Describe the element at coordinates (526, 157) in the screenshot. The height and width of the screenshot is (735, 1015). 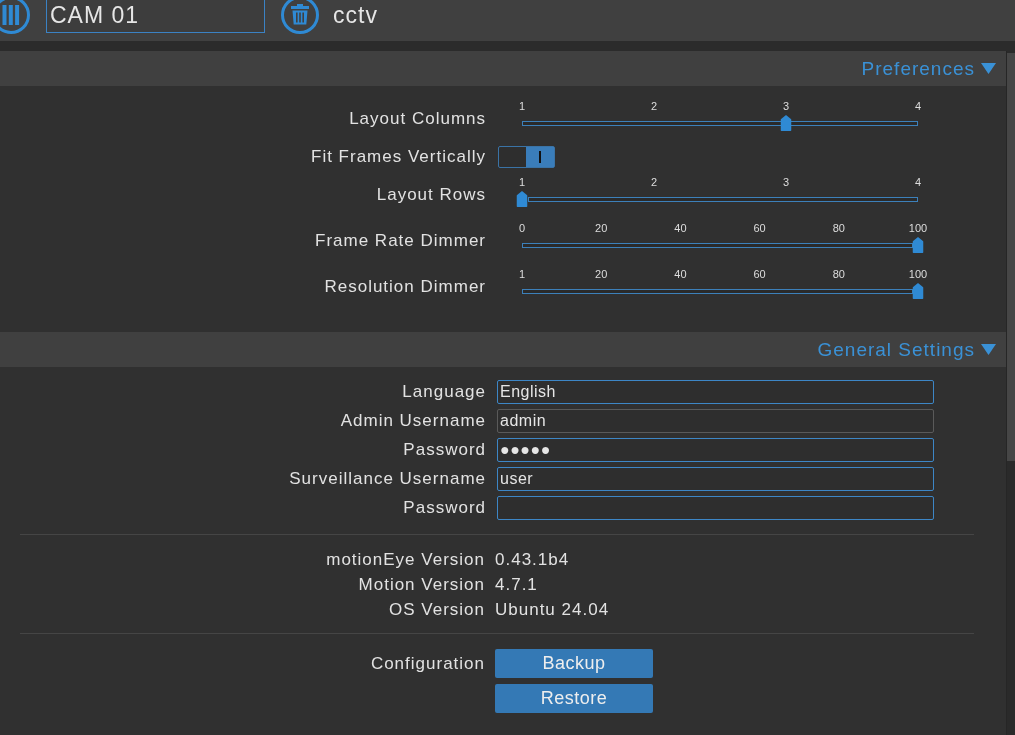
I see `toggle-switch` at that location.